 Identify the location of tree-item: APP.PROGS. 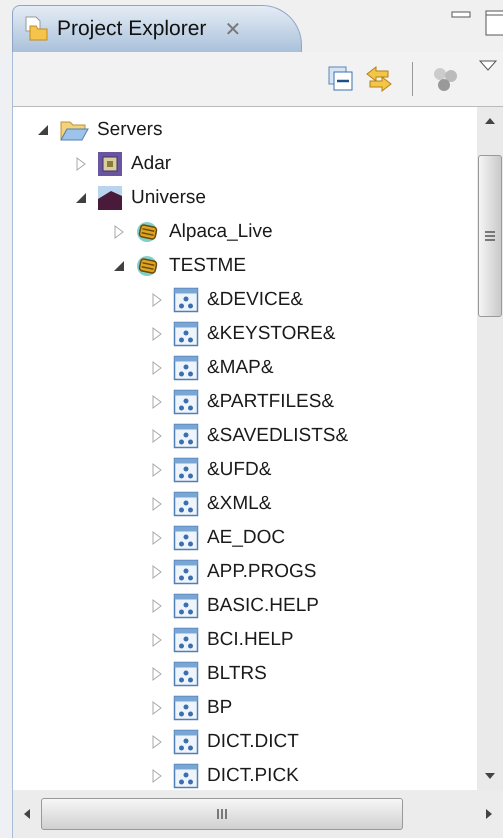
(261, 572).